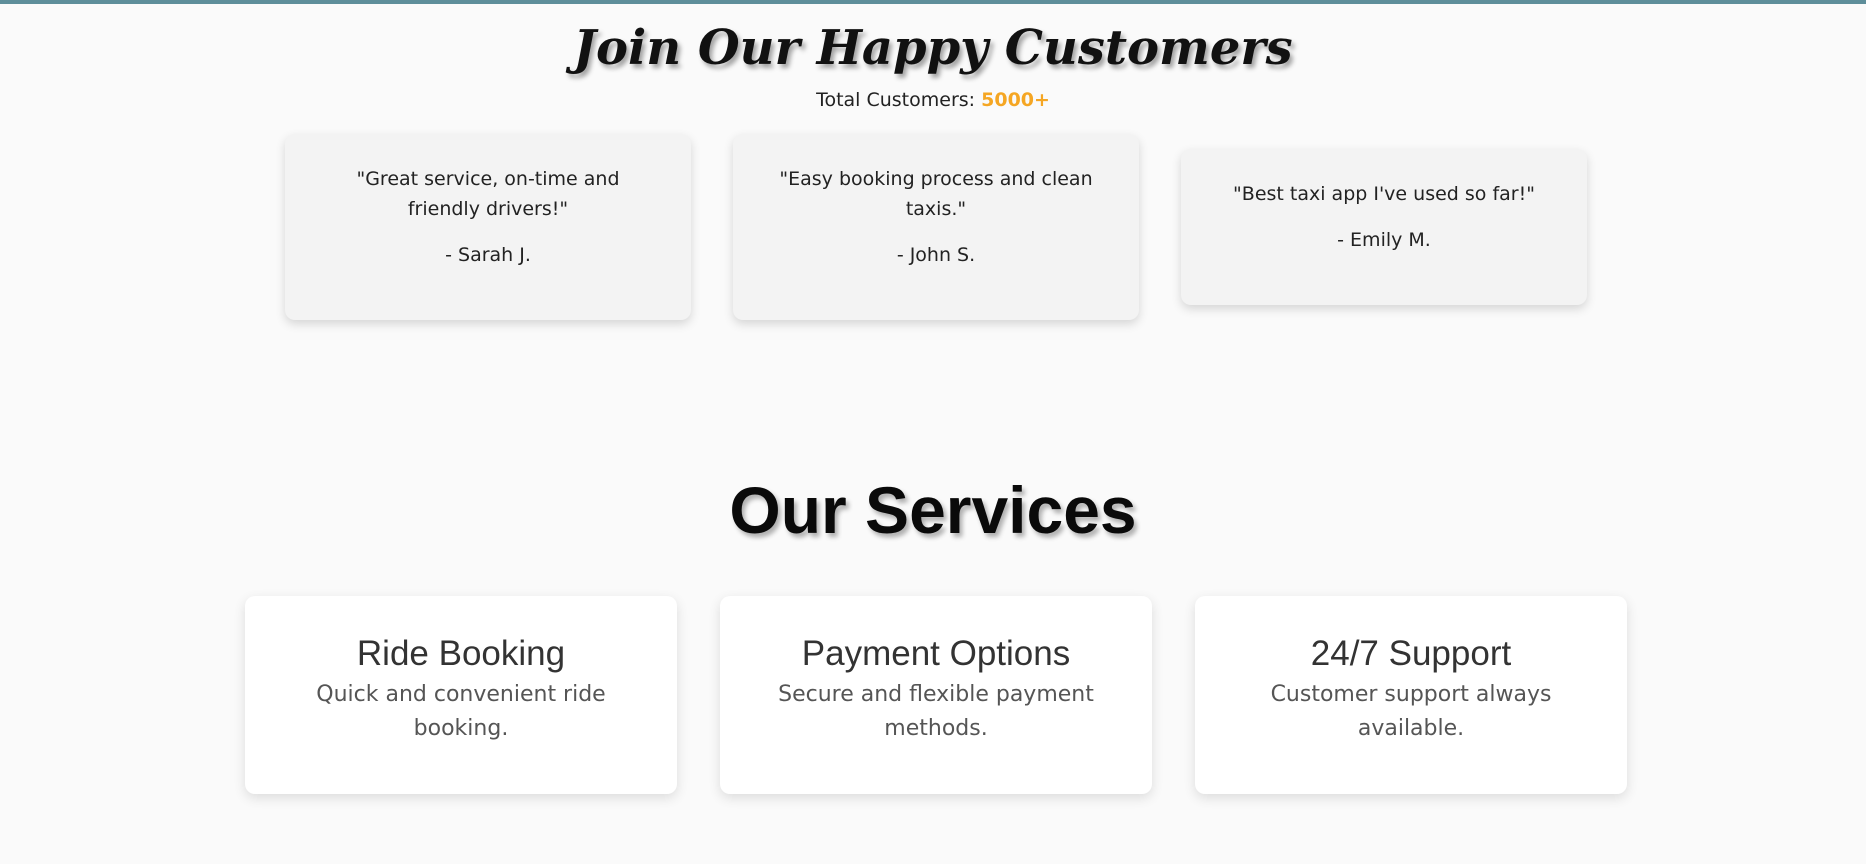 This screenshot has width=1866, height=864. I want to click on testimonial-author: - John S., so click(936, 255).